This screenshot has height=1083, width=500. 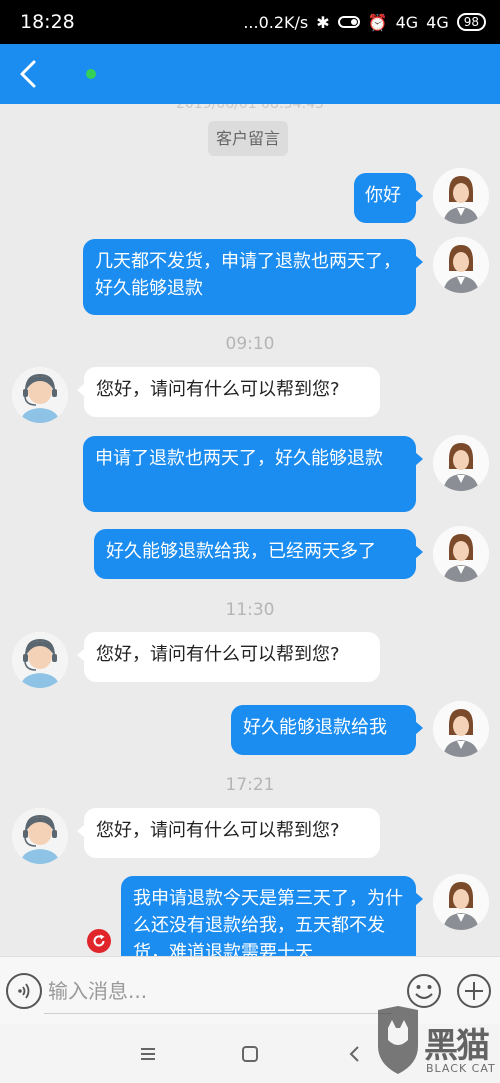 I want to click on message-text: 好久能够退款给我，已经两天多了, so click(x=241, y=551).